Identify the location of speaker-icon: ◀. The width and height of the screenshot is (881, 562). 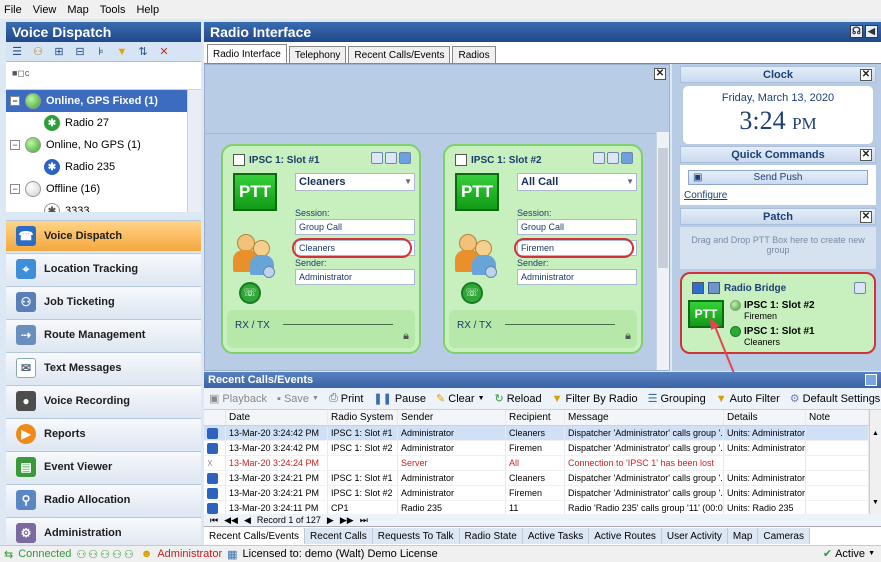
(871, 31).